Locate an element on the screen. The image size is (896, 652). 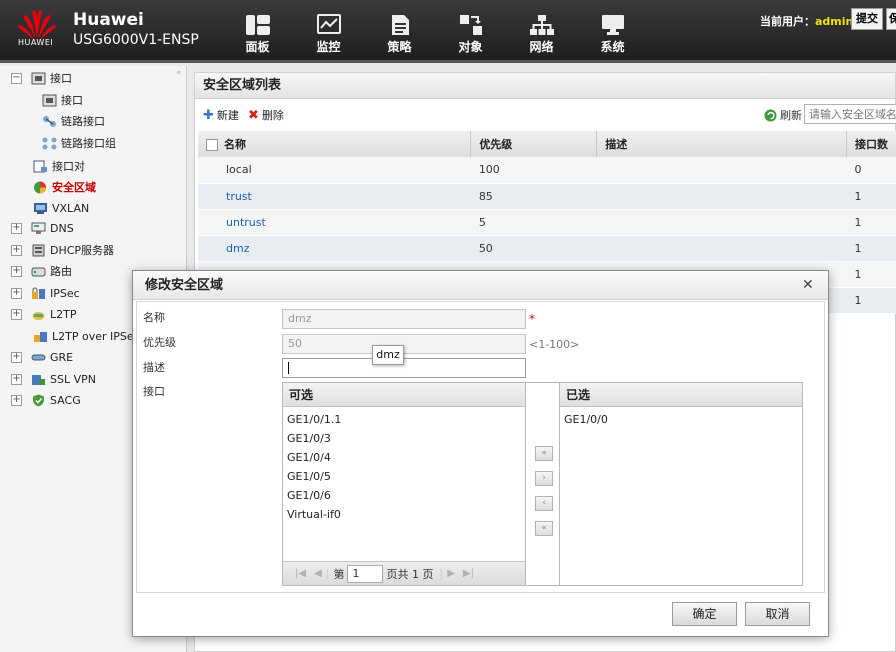
list-item: GE1/0/3 is located at coordinates (404, 438).